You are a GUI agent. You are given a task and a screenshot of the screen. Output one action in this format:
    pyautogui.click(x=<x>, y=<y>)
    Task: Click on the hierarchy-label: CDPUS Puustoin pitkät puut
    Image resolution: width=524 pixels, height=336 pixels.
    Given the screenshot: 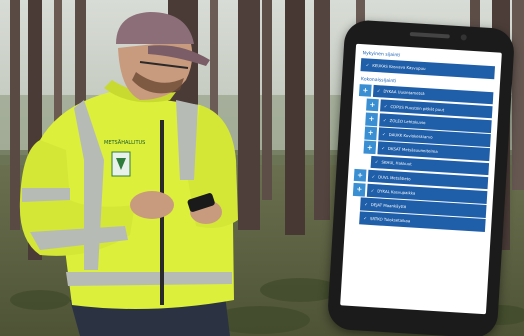 What is the action you would take?
    pyautogui.click(x=417, y=107)
    